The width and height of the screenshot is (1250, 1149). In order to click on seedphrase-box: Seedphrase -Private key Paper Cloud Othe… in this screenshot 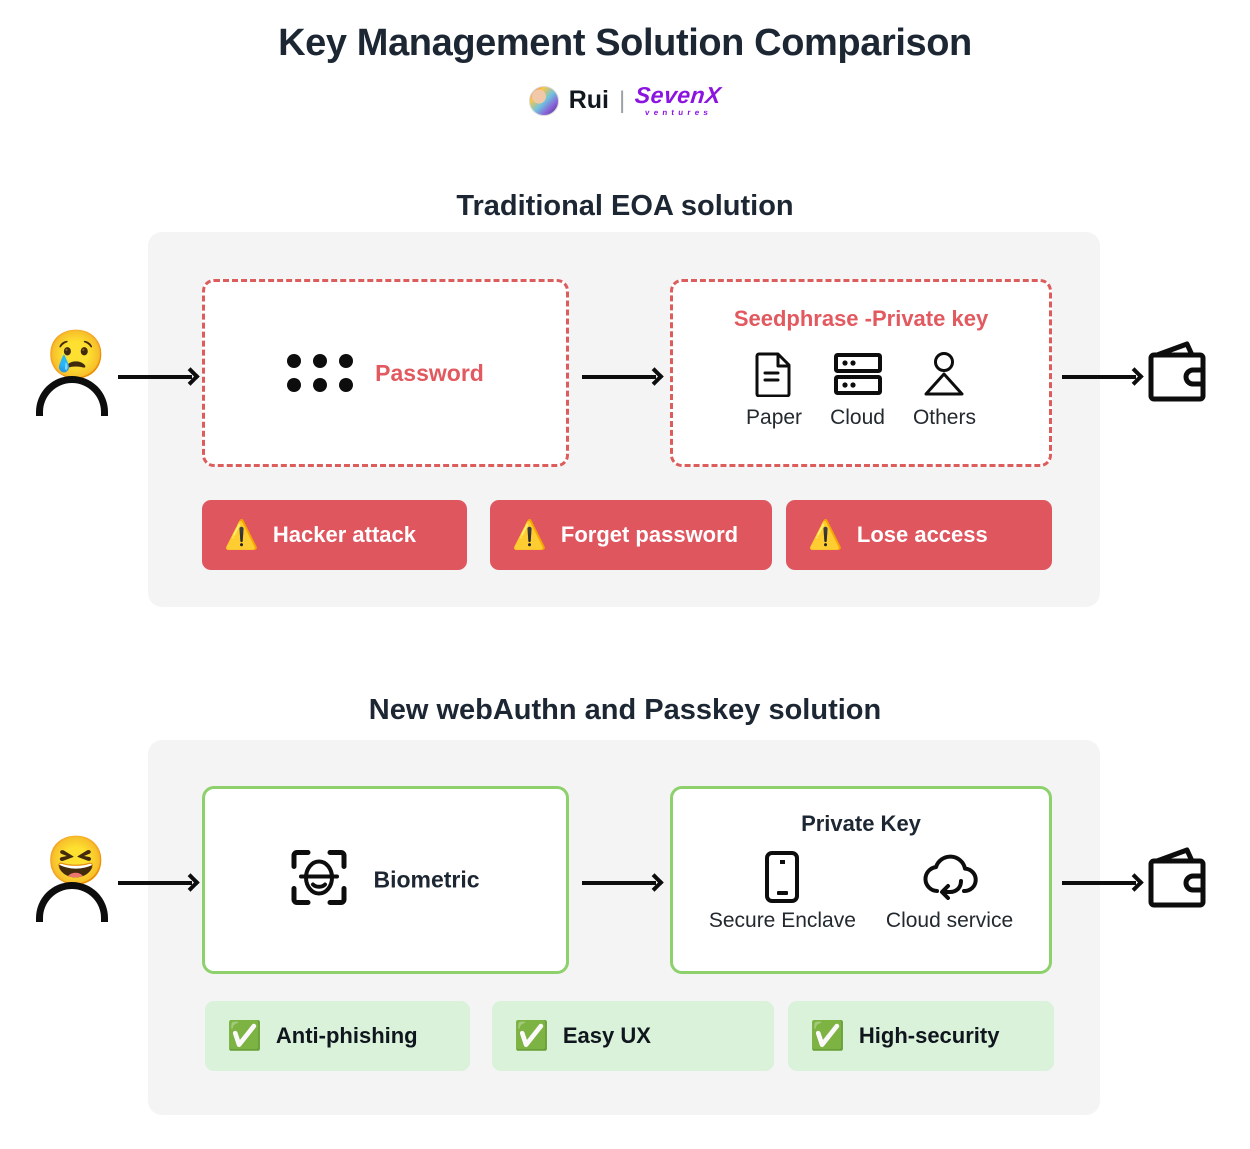, I will do `click(861, 373)`.